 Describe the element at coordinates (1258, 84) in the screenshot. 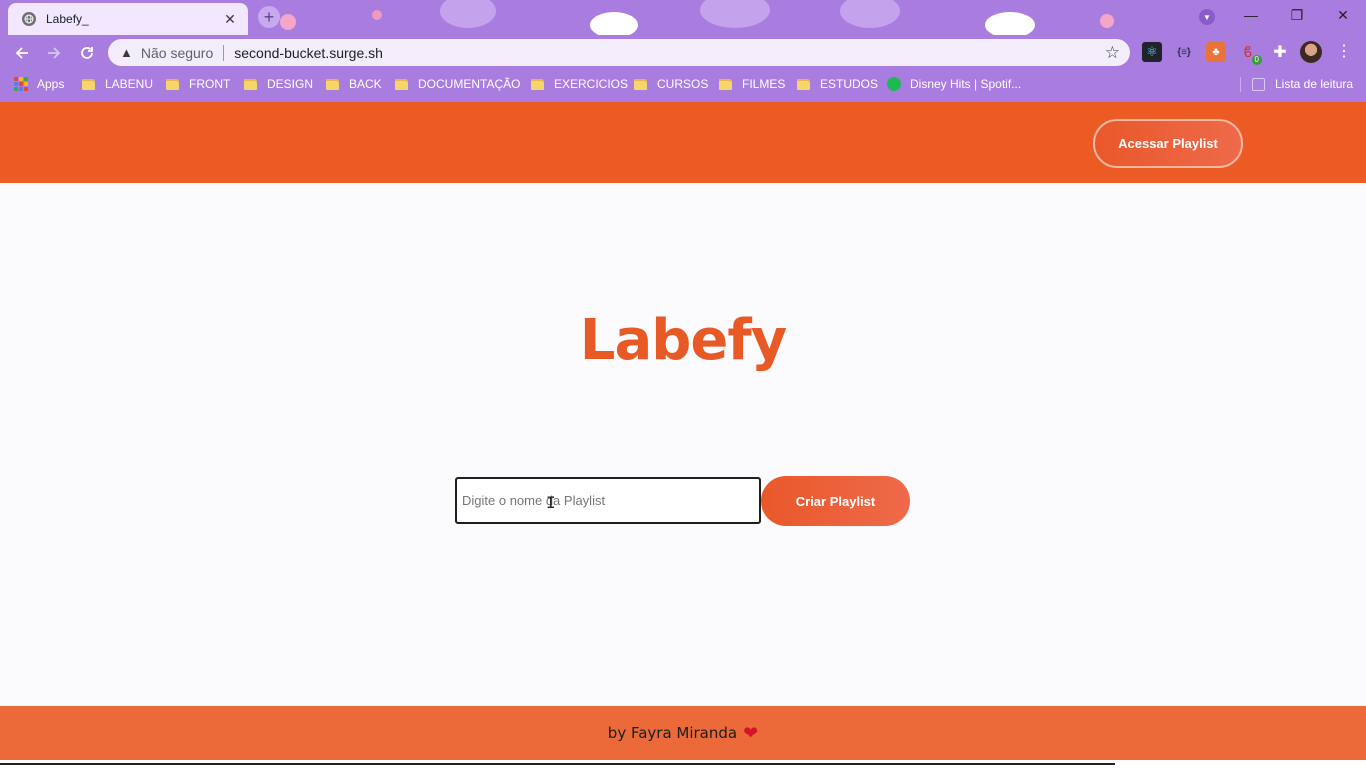

I see `reading-list-icon` at that location.